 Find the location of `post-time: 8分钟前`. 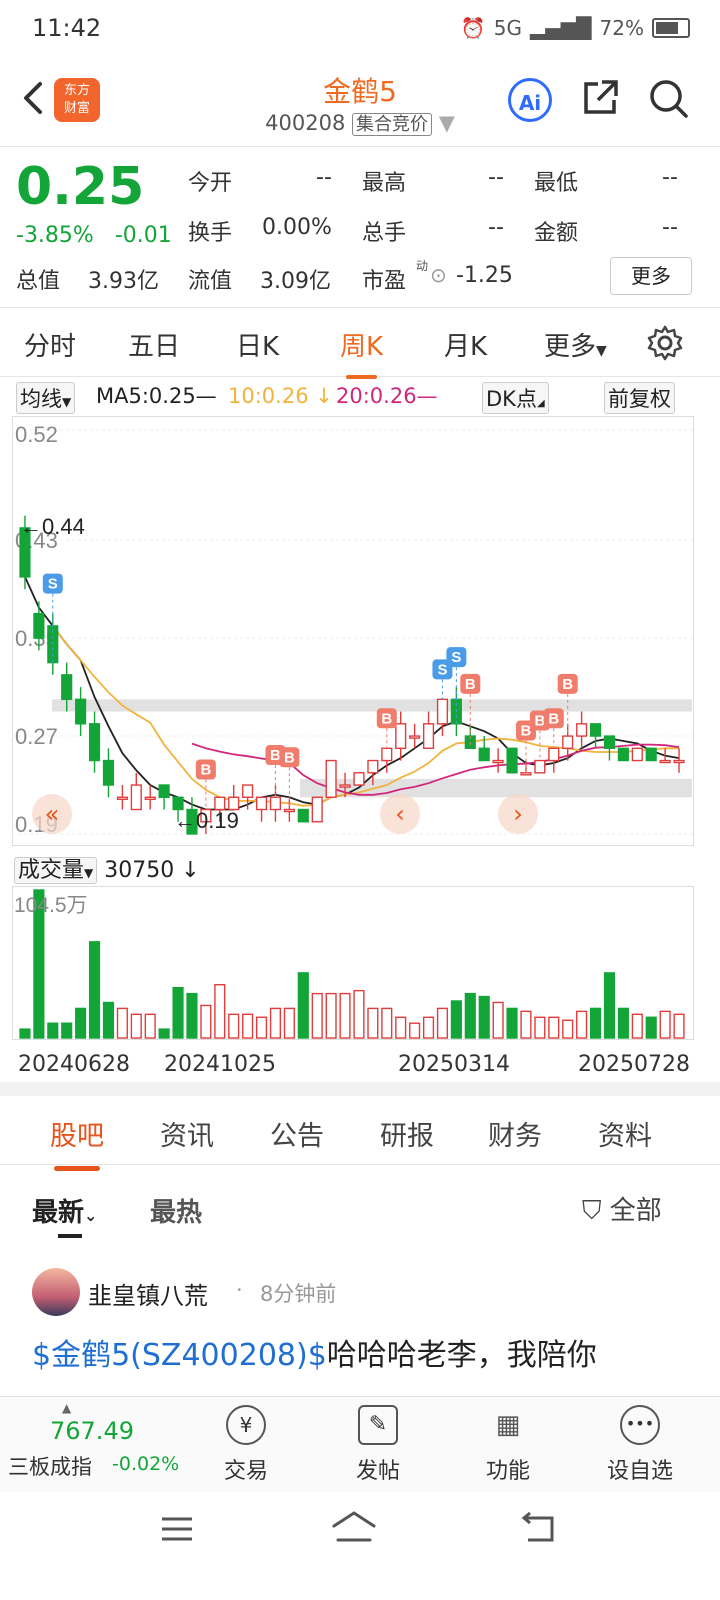

post-time: 8分钟前 is located at coordinates (298, 1294).